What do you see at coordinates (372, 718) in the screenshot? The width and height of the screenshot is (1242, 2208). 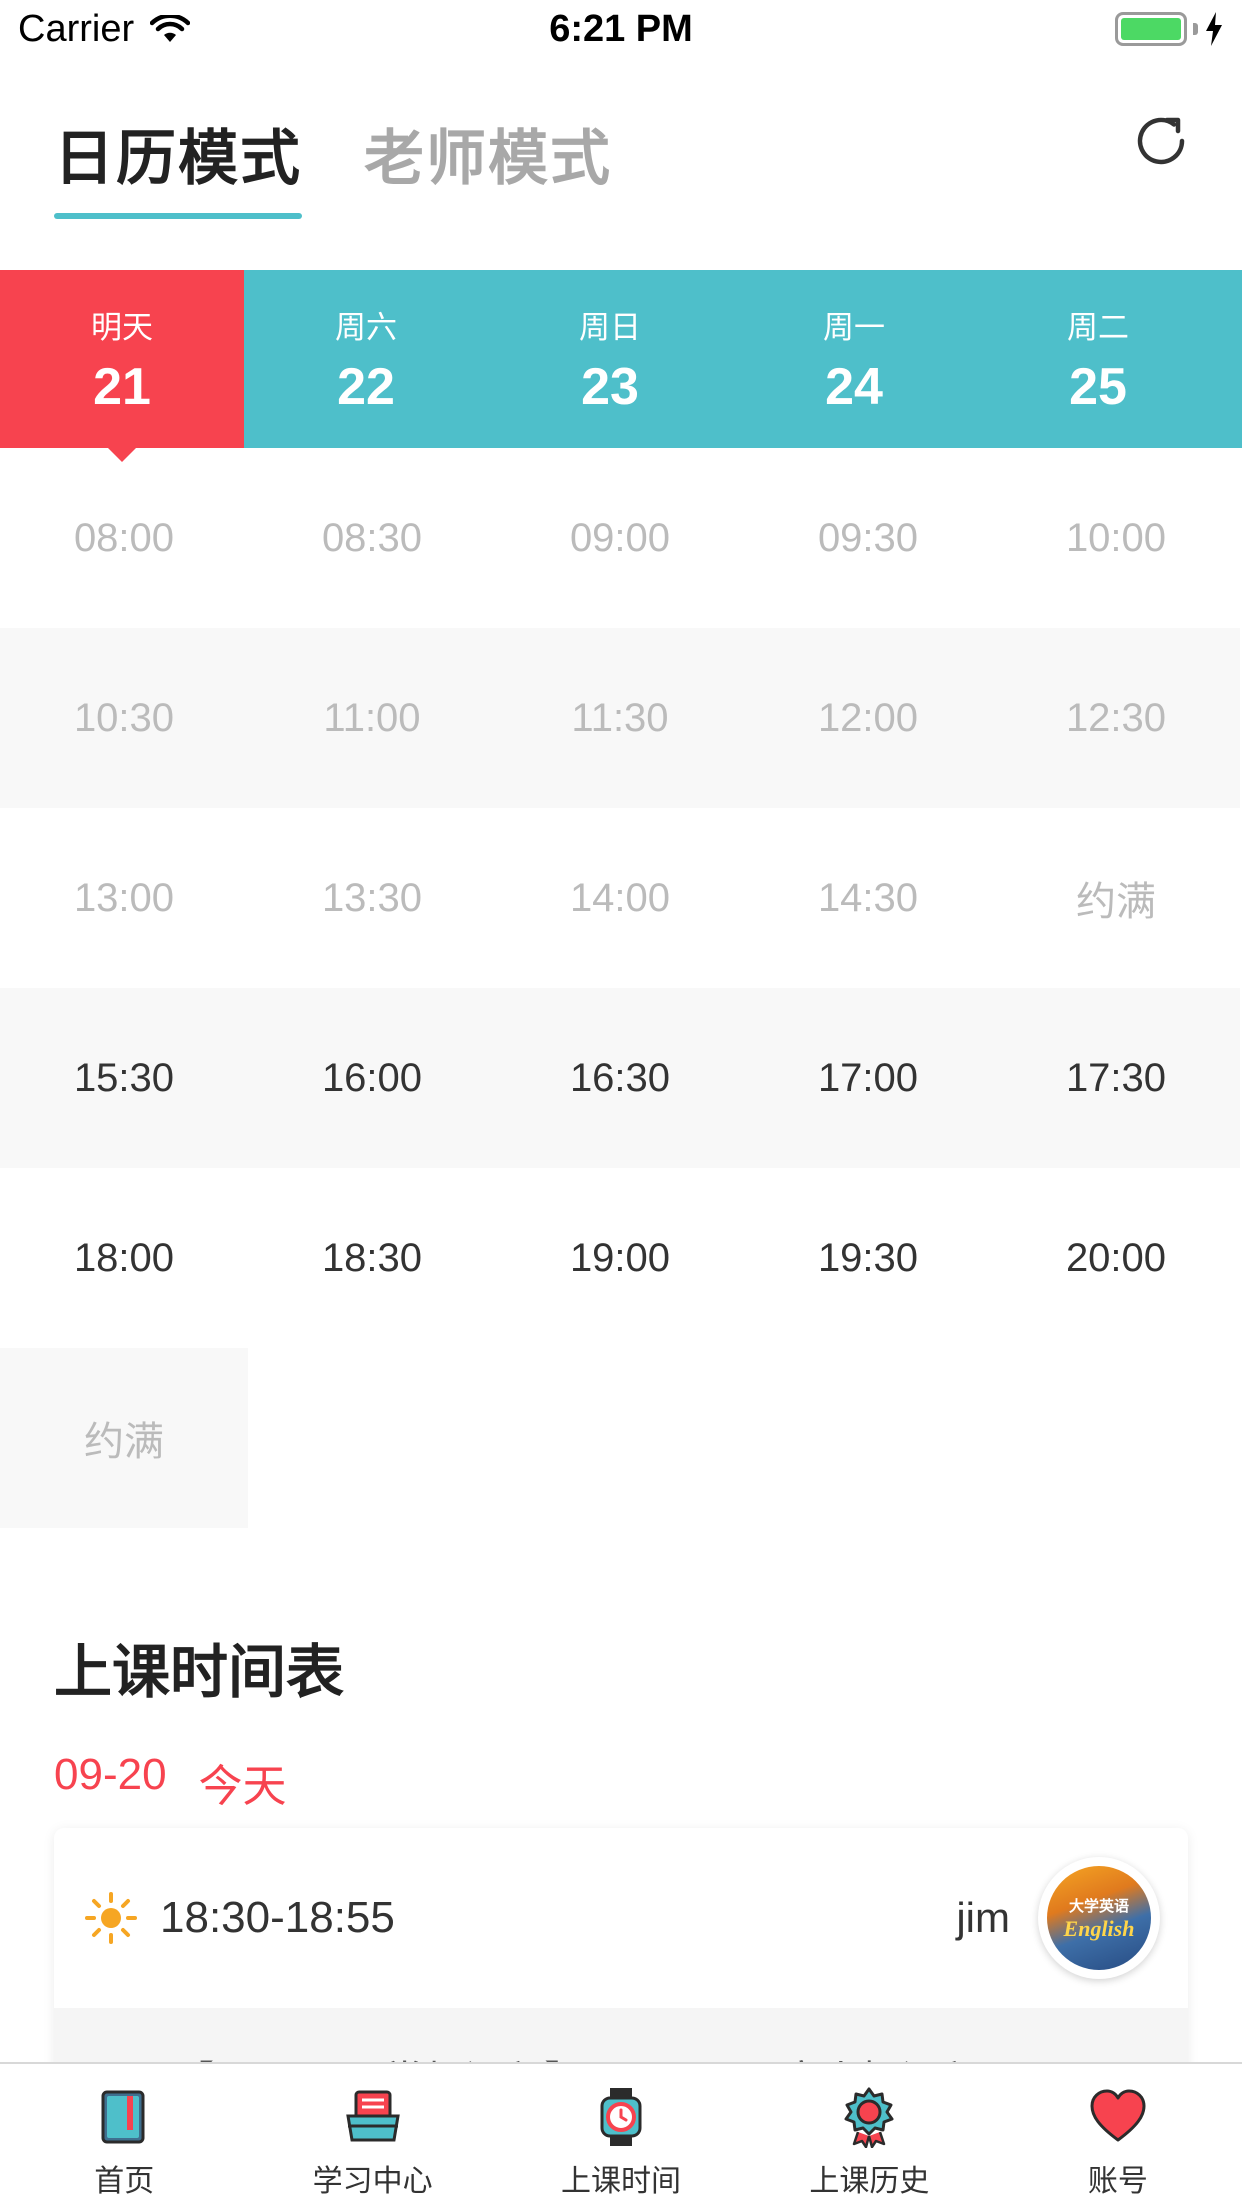 I see `time-slot: 11:00` at bounding box center [372, 718].